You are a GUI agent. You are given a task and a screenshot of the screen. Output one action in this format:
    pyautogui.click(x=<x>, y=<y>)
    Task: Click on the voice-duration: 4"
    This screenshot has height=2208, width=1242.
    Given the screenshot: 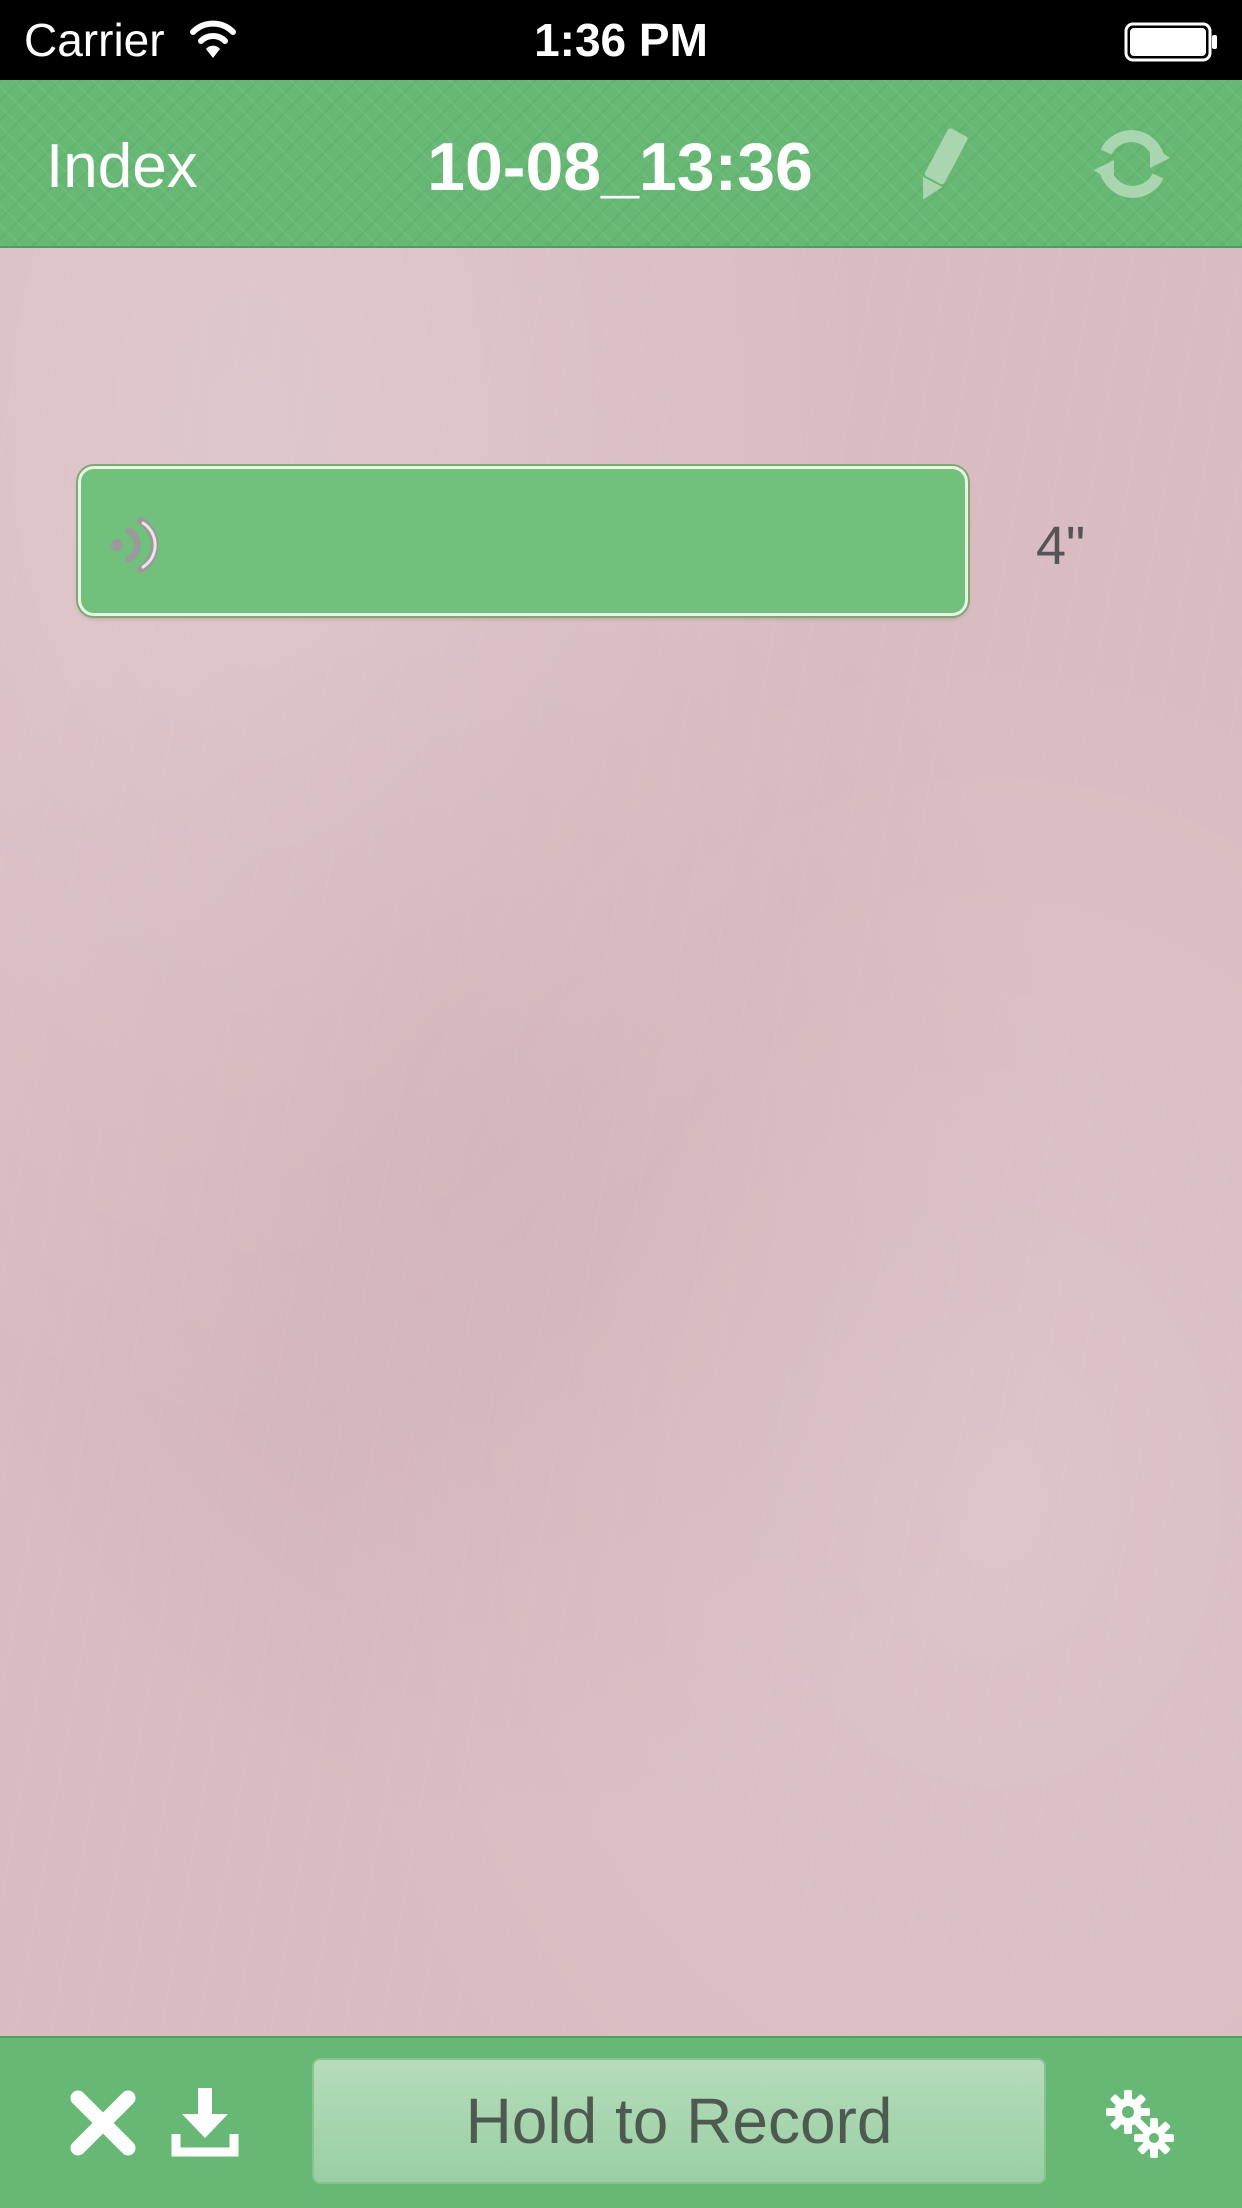 What is the action you would take?
    pyautogui.click(x=1061, y=546)
    